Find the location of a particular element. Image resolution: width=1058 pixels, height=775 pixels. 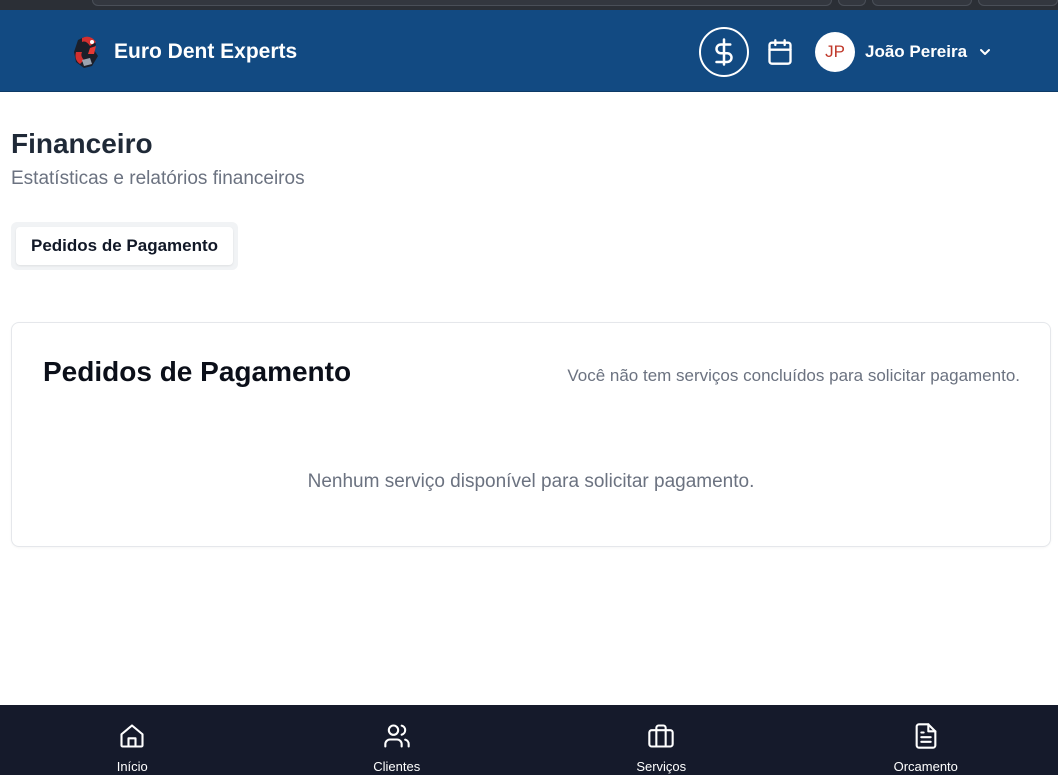

nav-item-orcamento: Orcamento is located at coordinates (926, 740).